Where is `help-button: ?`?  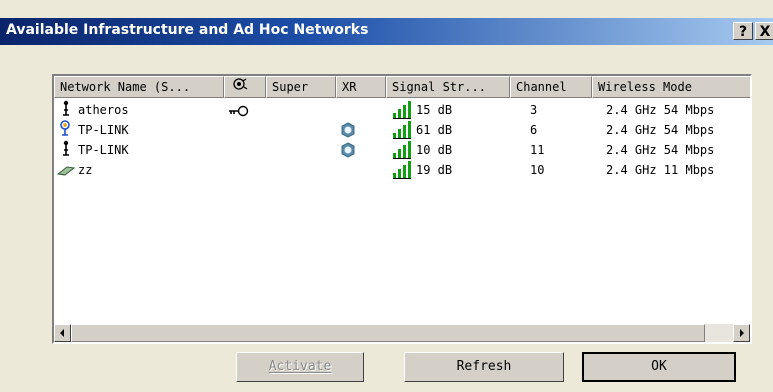
help-button: ? is located at coordinates (743, 31).